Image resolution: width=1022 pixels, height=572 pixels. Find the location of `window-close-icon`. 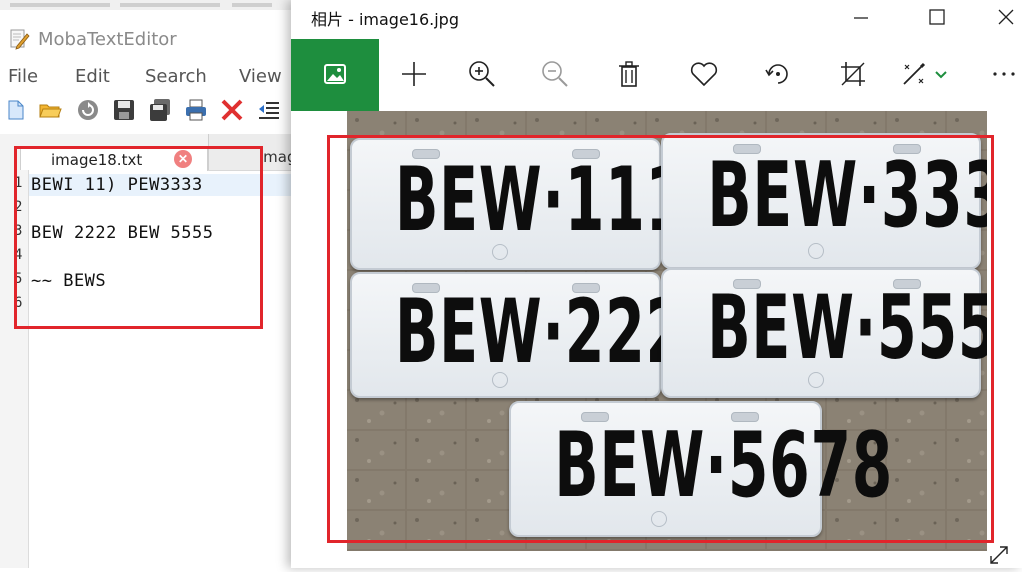

window-close-icon is located at coordinates (1006, 17).